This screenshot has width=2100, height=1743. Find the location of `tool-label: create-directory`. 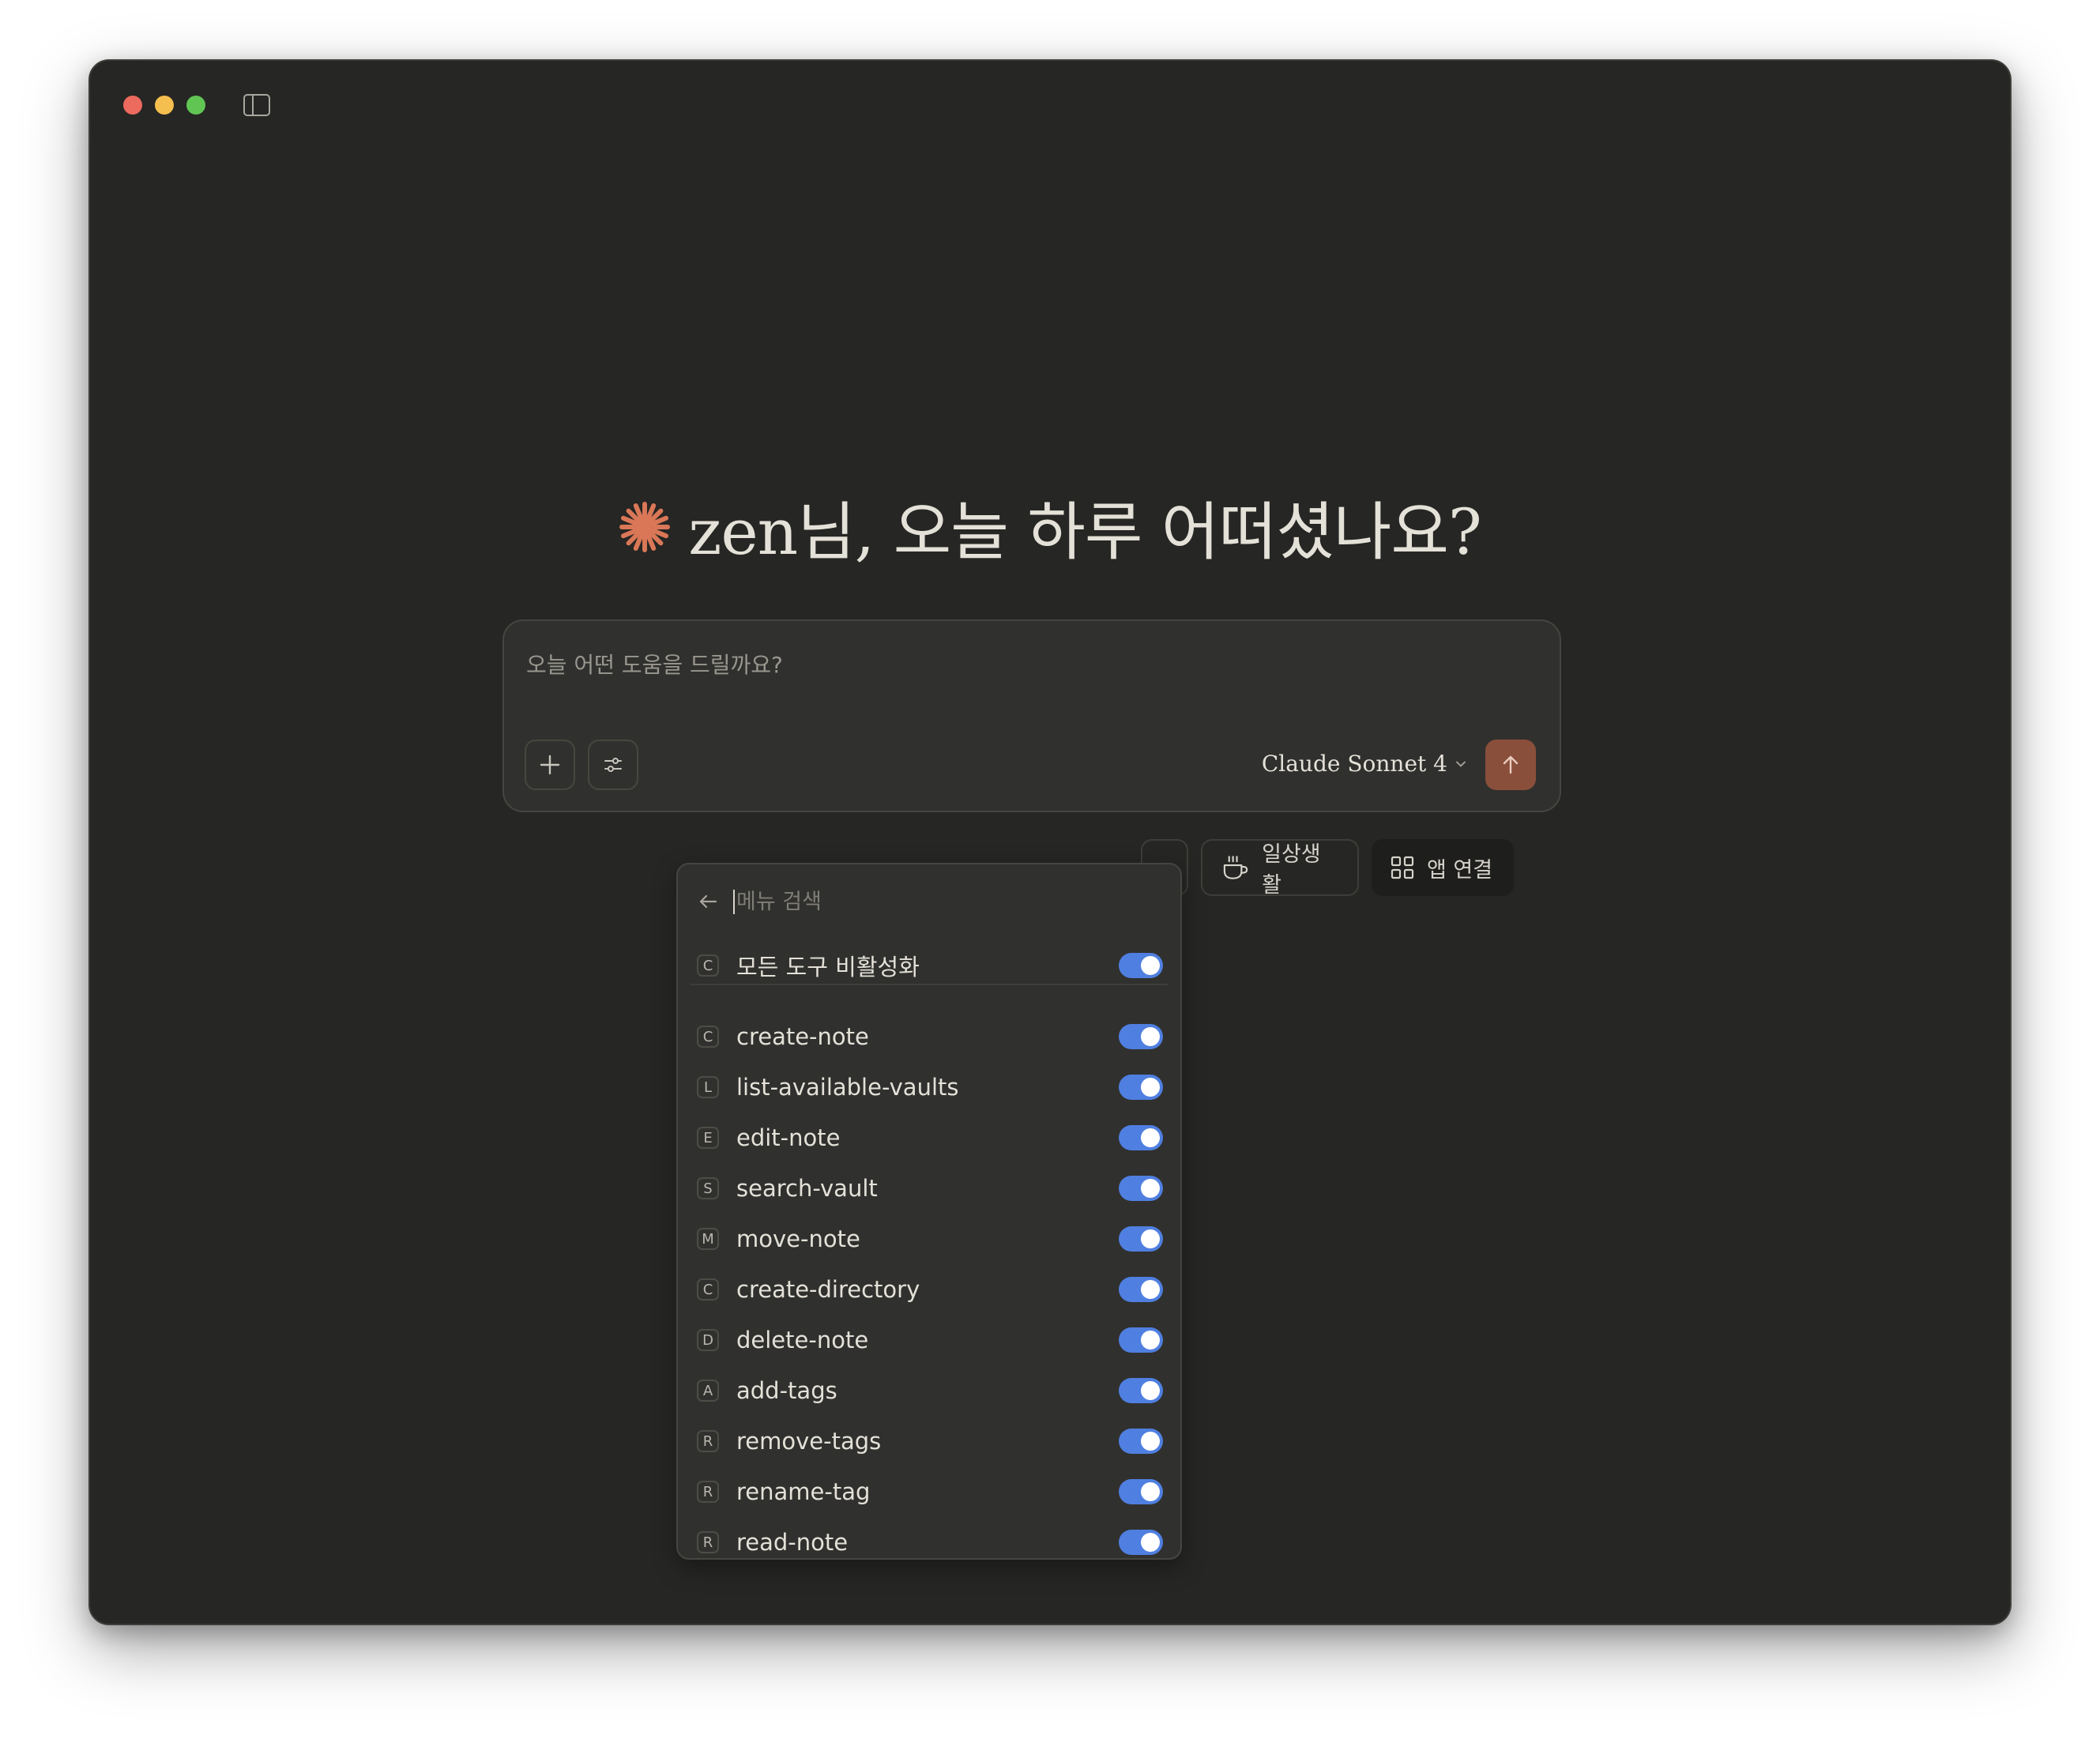

tool-label: create-directory is located at coordinates (828, 1290).